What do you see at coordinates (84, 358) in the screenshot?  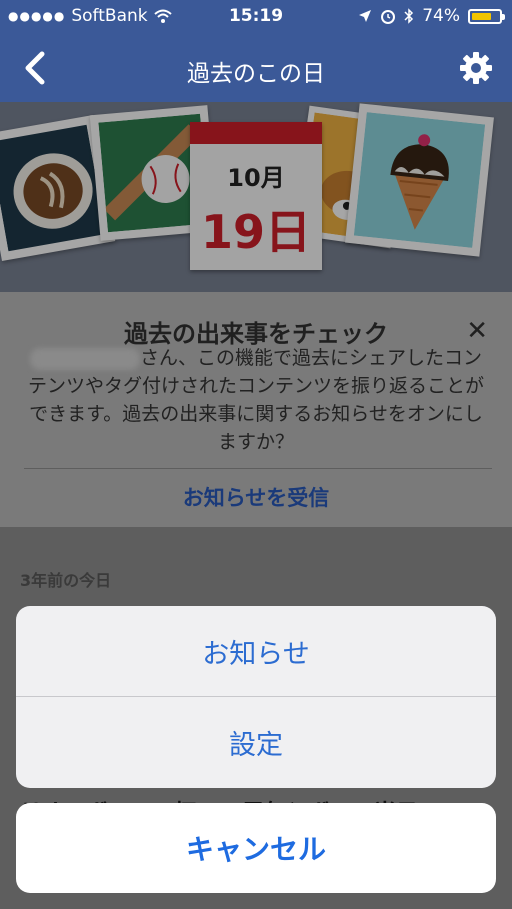 I see `blurred-username` at bounding box center [84, 358].